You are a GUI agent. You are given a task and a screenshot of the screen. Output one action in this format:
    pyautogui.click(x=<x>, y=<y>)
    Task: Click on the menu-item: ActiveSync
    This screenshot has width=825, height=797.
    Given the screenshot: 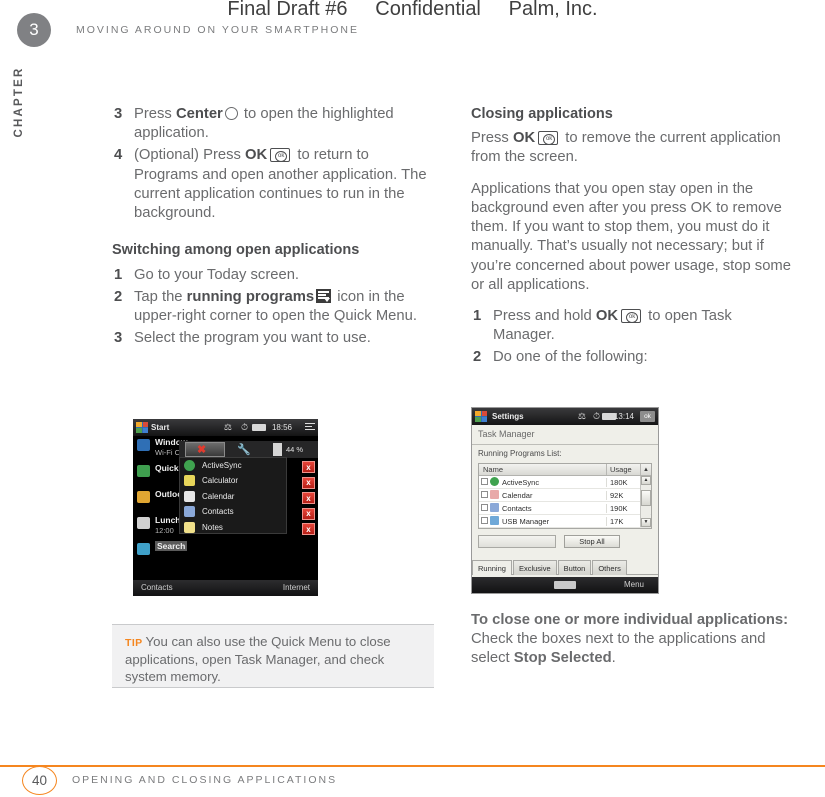 What is the action you would take?
    pyautogui.click(x=233, y=465)
    